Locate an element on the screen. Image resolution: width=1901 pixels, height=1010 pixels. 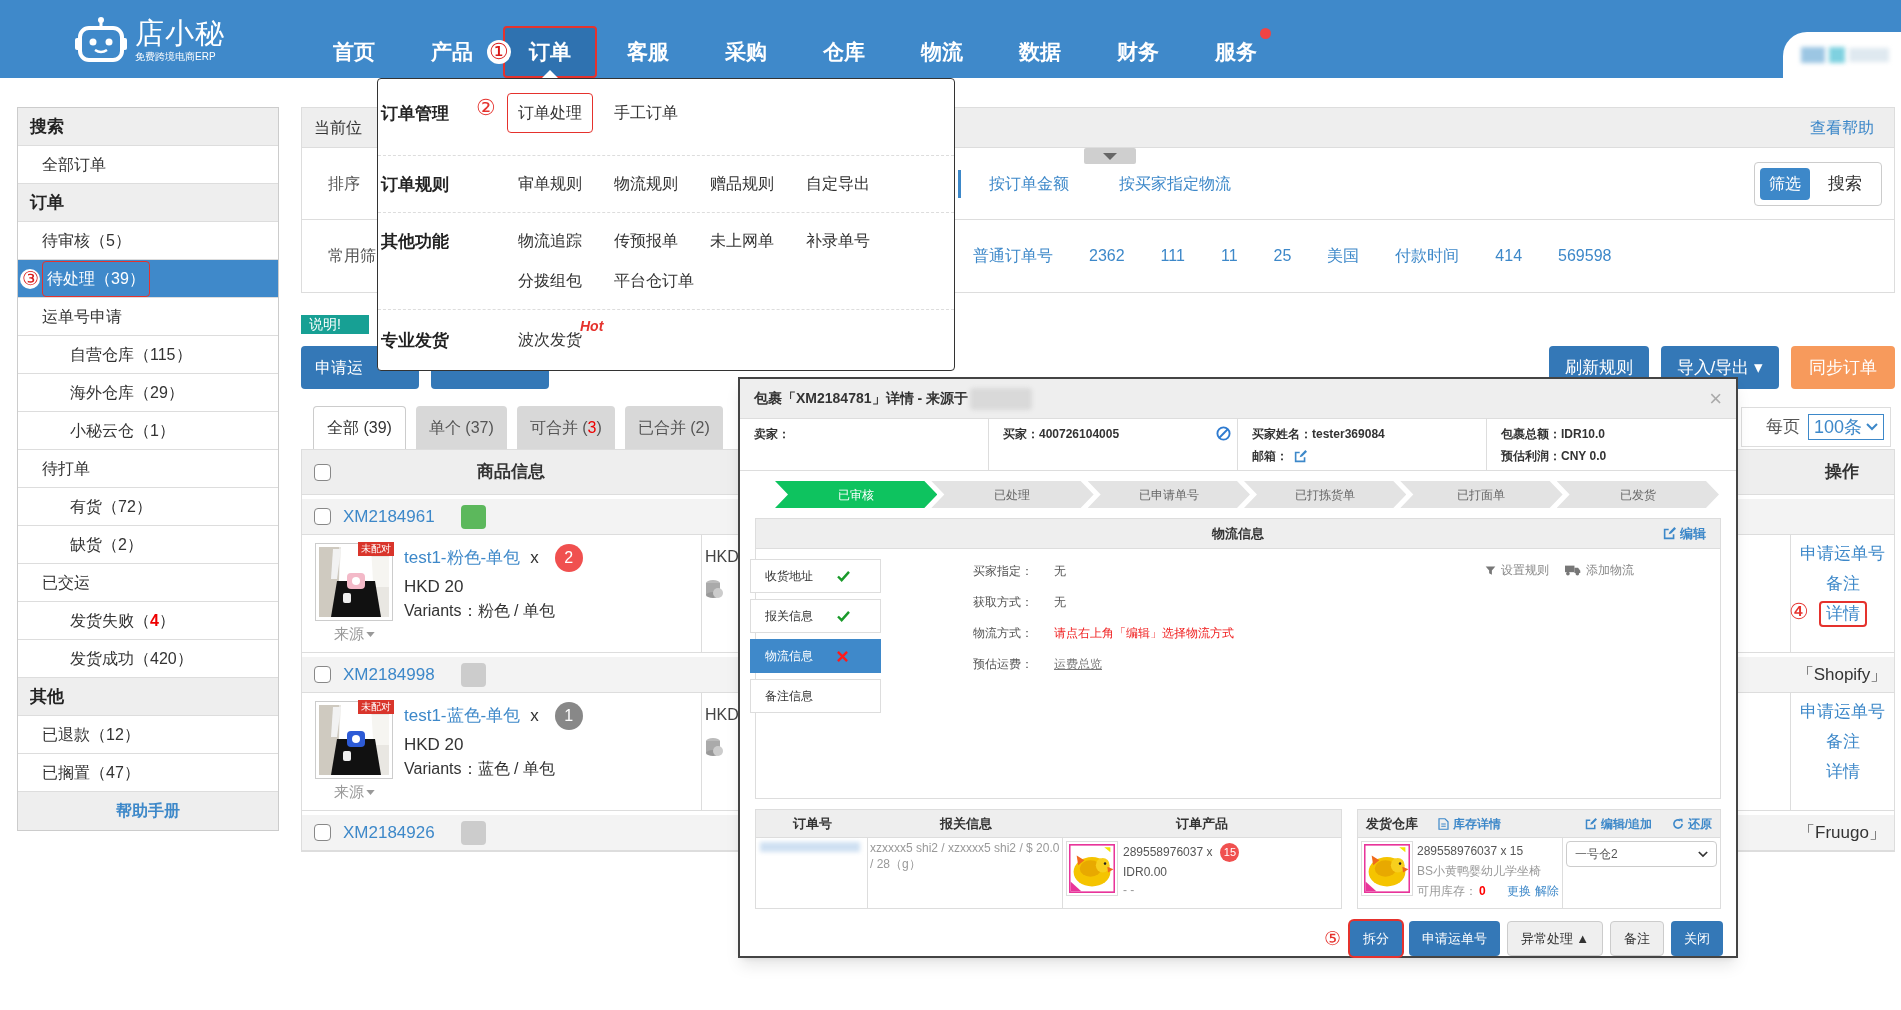
dialog-button: 备注 is located at coordinates (1637, 938).